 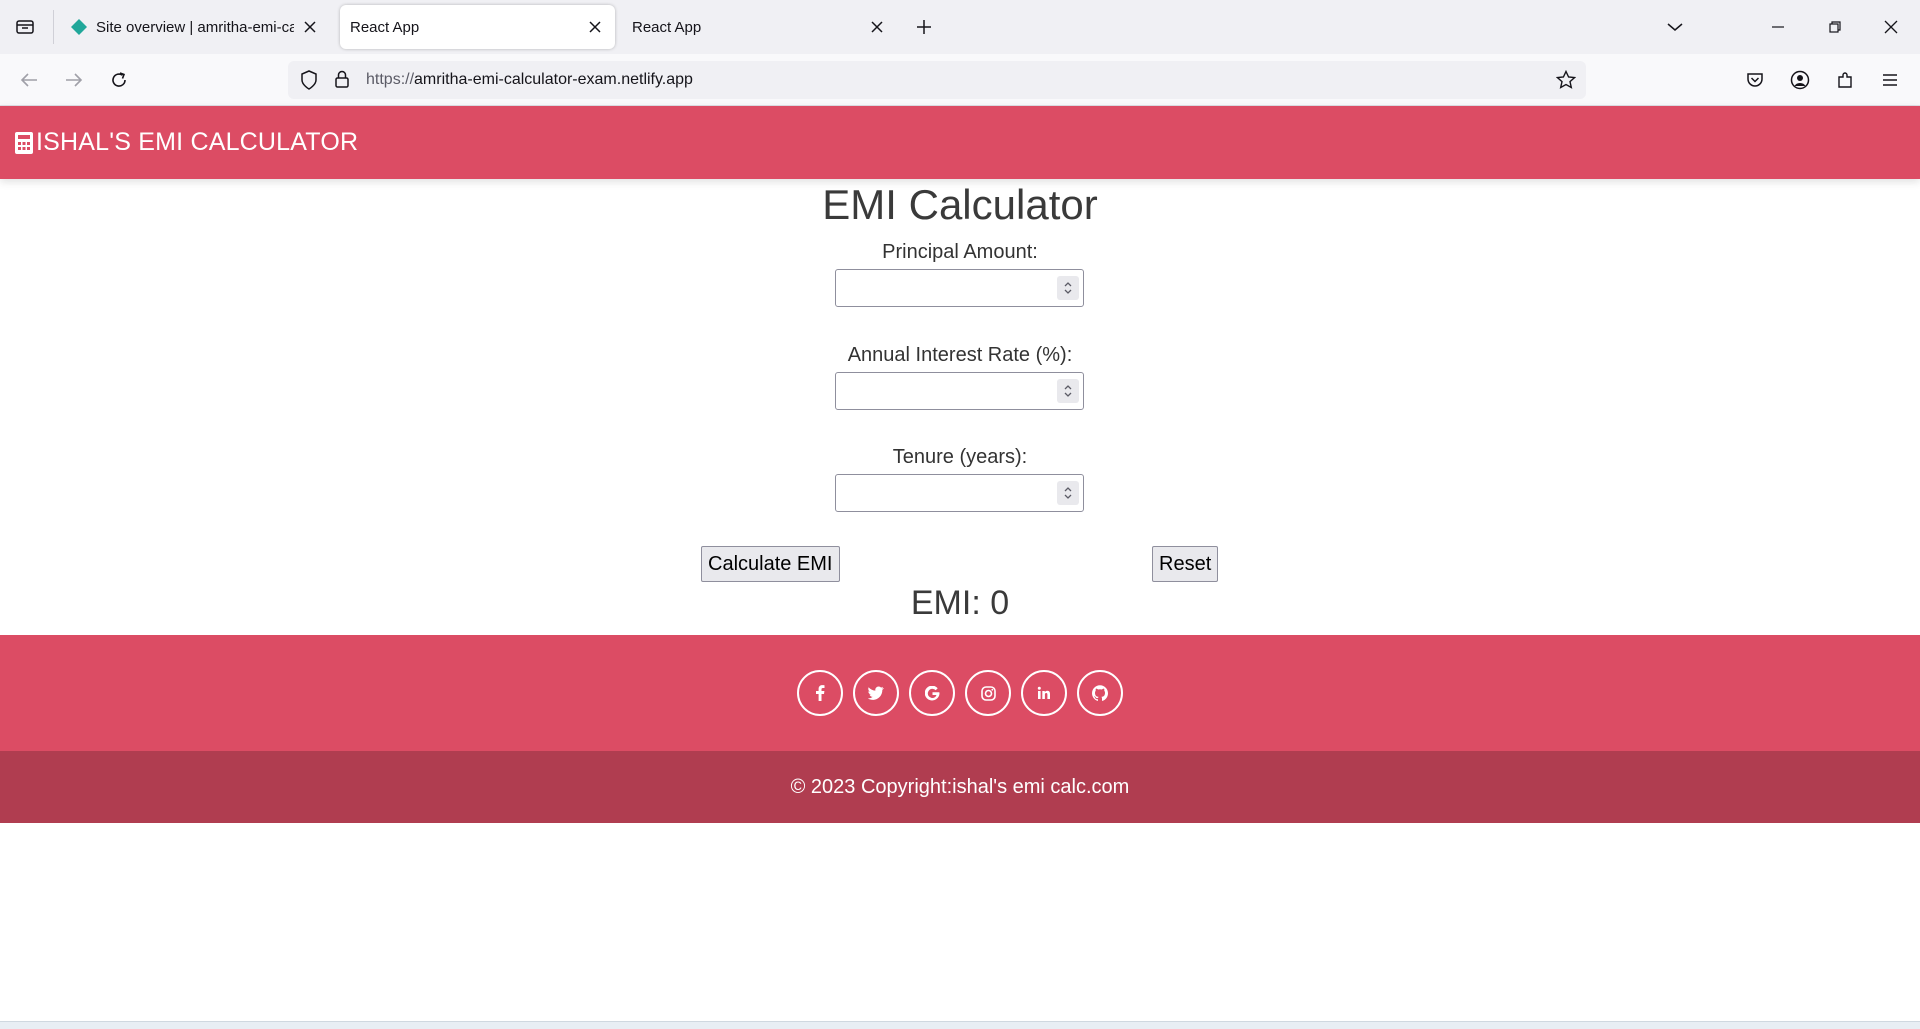 What do you see at coordinates (74, 80) in the screenshot?
I see `forward-arrow-icon` at bounding box center [74, 80].